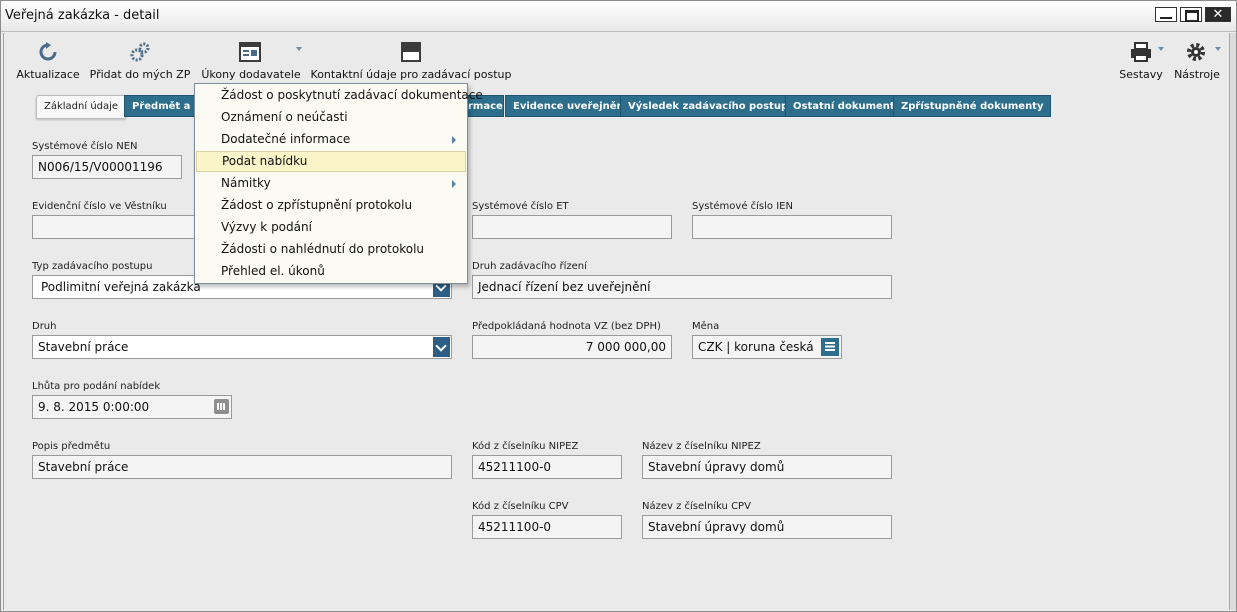 Image resolution: width=1237 pixels, height=612 pixels. What do you see at coordinates (116, 227) in the screenshot?
I see `vestnik-number-field` at bounding box center [116, 227].